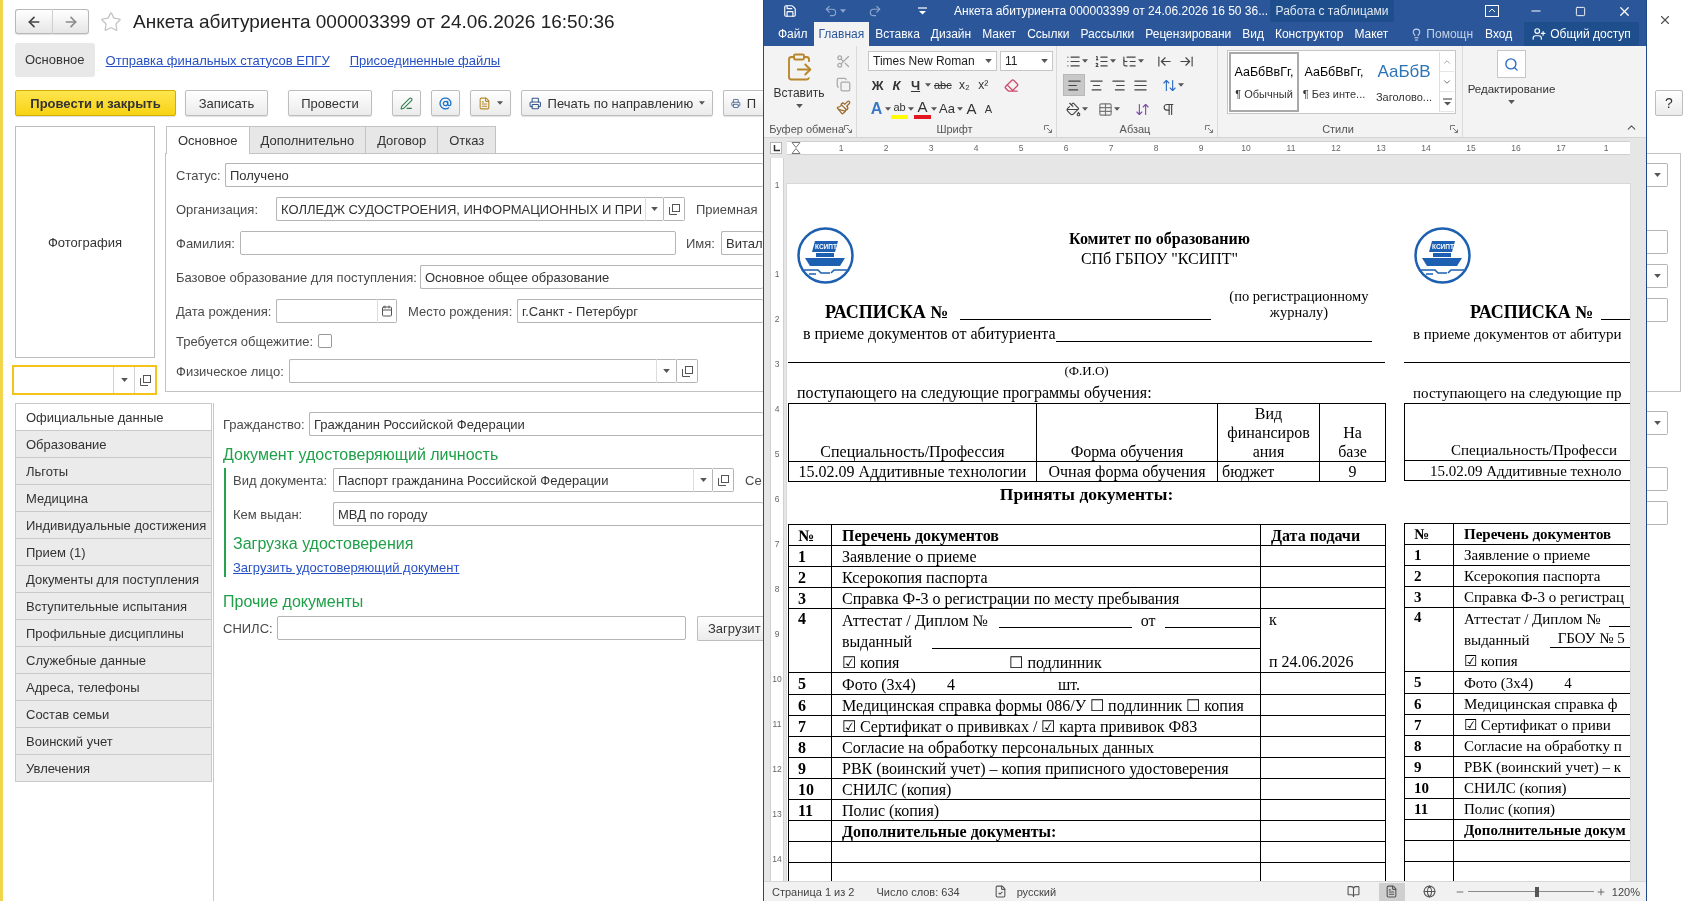 This screenshot has width=1688, height=901. What do you see at coordinates (548, 514) in the screenshot?
I see `issued-by-field: МВД по городу` at bounding box center [548, 514].